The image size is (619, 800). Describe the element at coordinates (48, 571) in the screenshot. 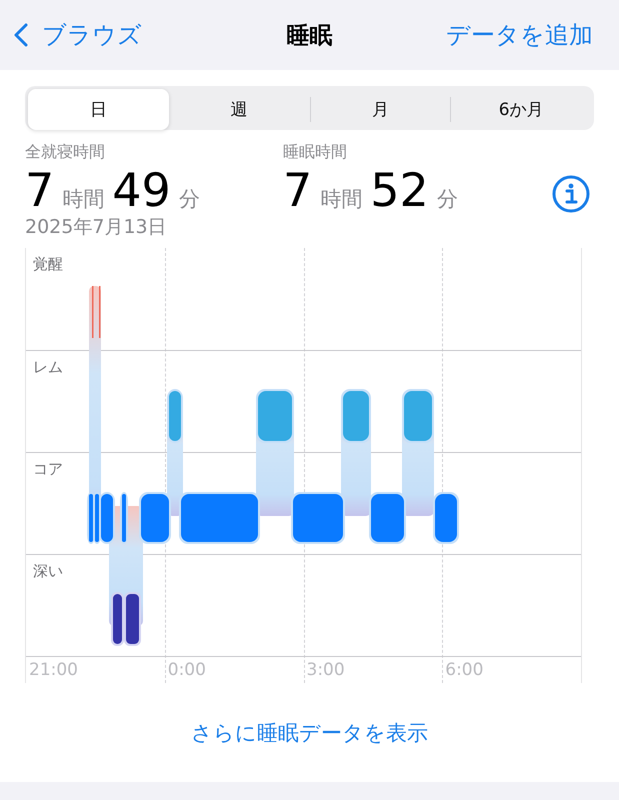

I see `stage-label: 深い` at that location.